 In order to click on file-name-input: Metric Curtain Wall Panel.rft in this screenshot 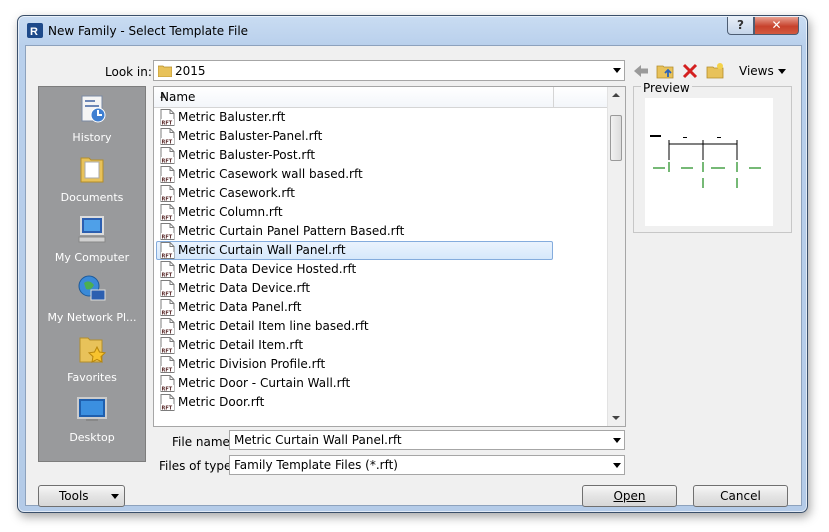, I will do `click(427, 440)`.